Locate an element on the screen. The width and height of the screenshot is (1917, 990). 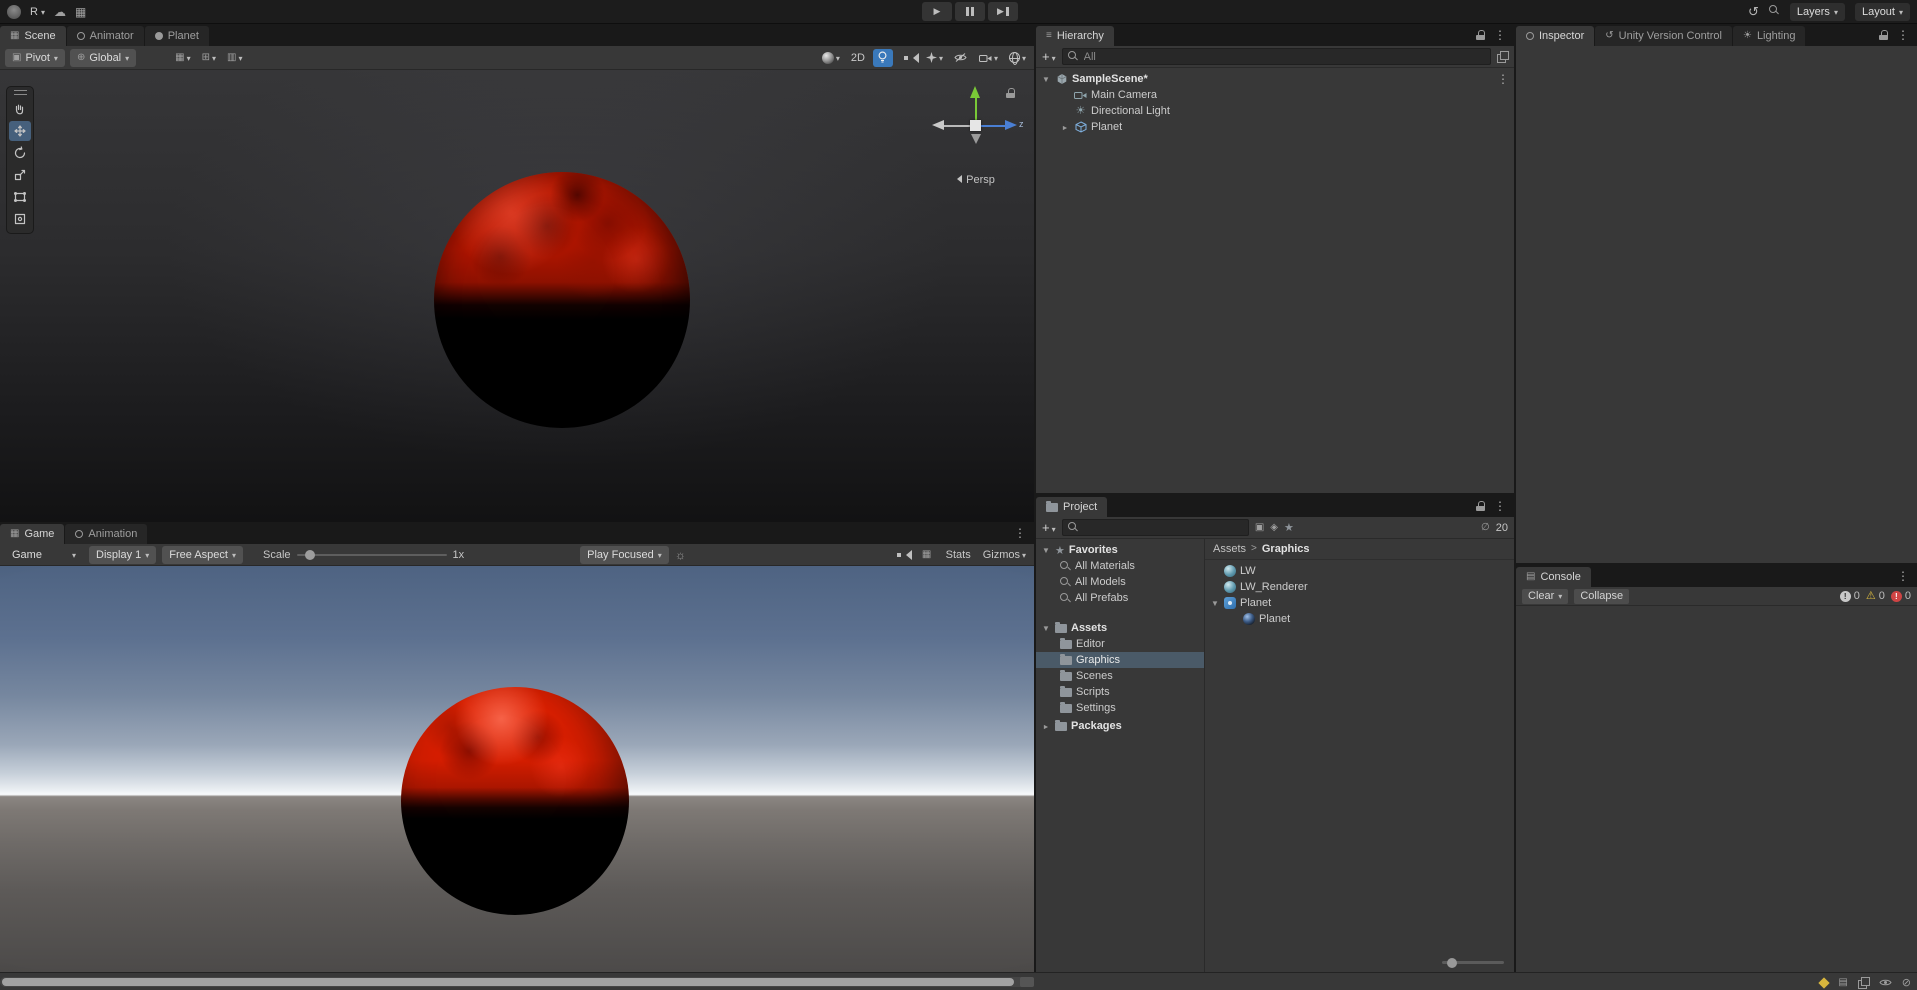
window-grid-icon: ▦ is located at coordinates (80, 12).